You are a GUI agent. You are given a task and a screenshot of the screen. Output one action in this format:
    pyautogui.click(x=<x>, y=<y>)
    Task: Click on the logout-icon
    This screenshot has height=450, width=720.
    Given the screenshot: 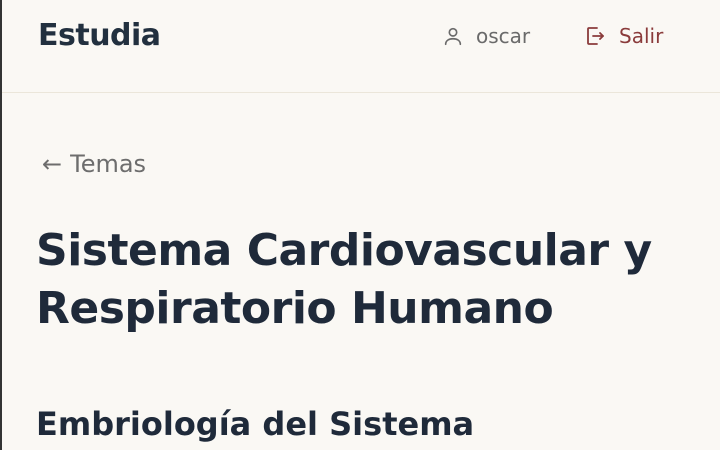 What is the action you would take?
    pyautogui.click(x=595, y=36)
    